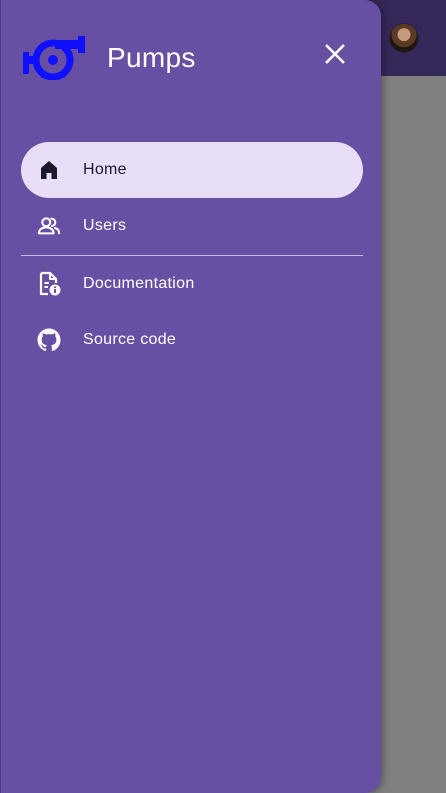 The width and height of the screenshot is (446, 793). I want to click on nav-item-documentation: Documentation, so click(192, 284).